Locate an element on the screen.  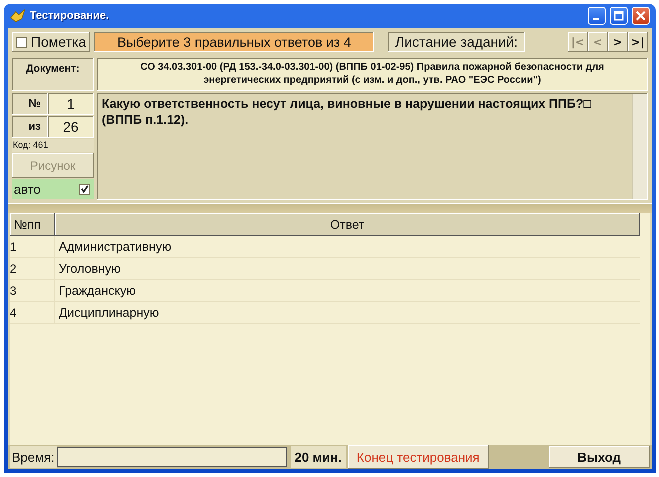
time-limit: 20 мин. is located at coordinates (318, 457).